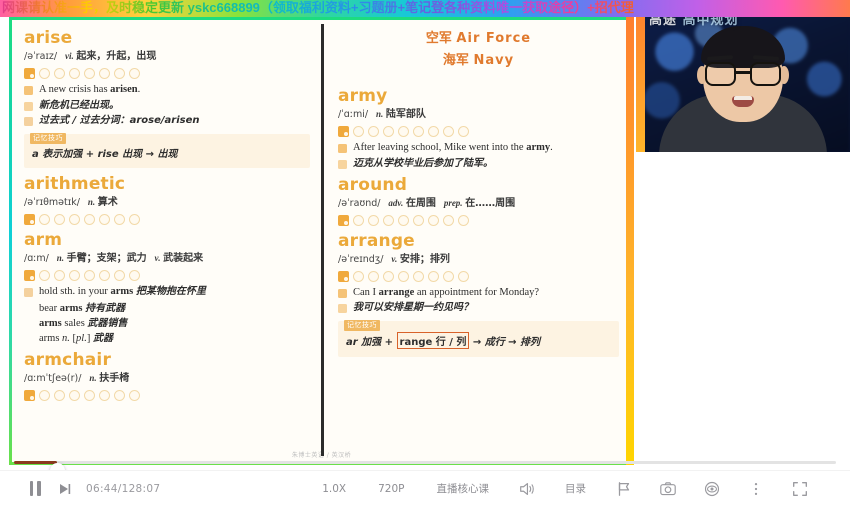  I want to click on next-button, so click(65, 489).